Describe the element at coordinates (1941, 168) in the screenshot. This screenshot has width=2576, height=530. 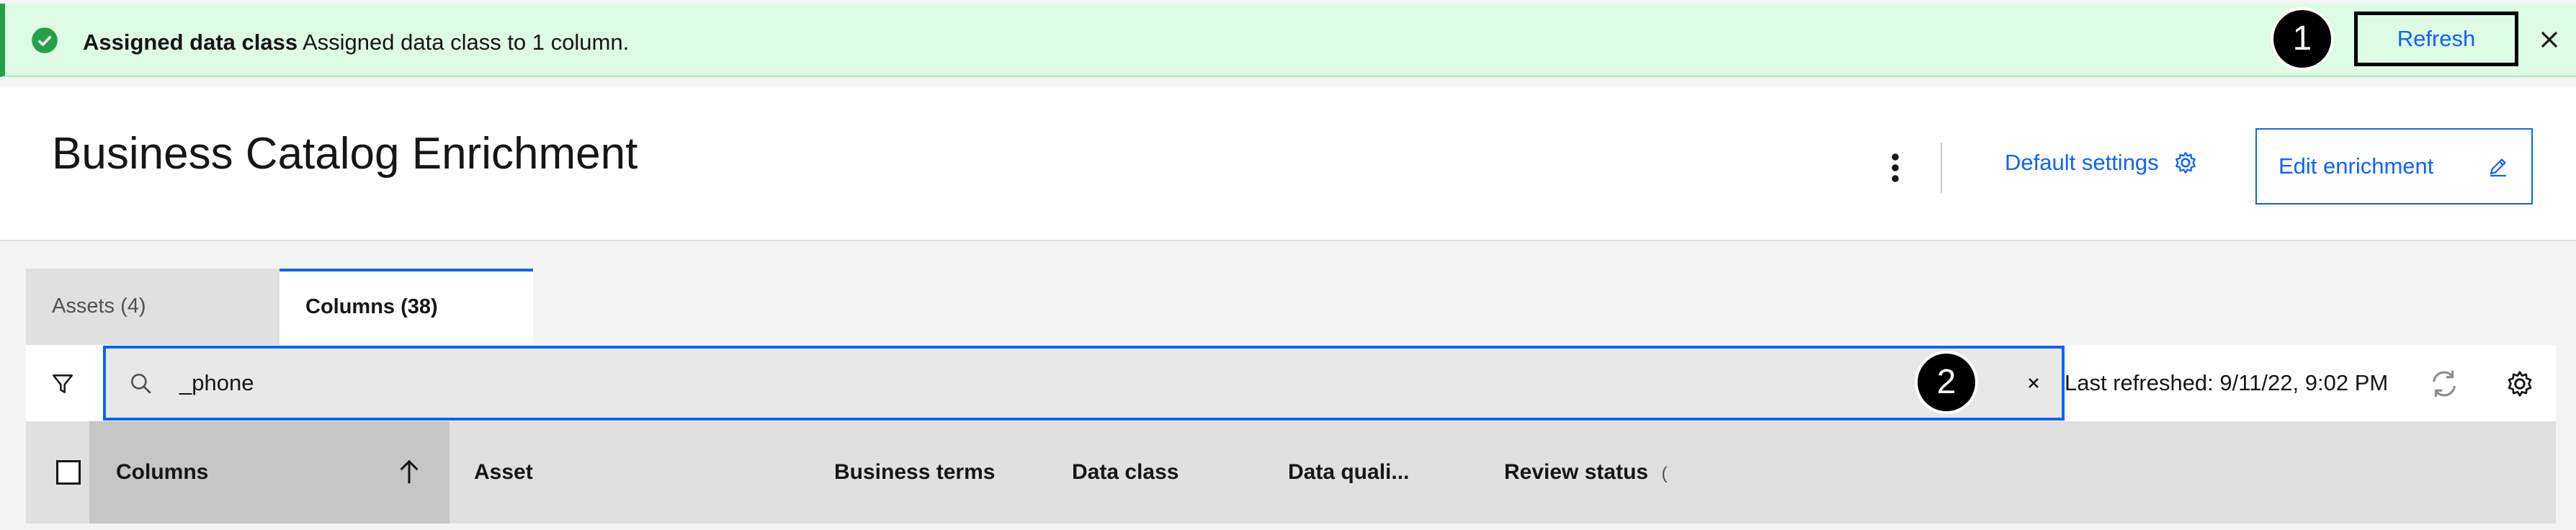
I see `header-divider` at that location.